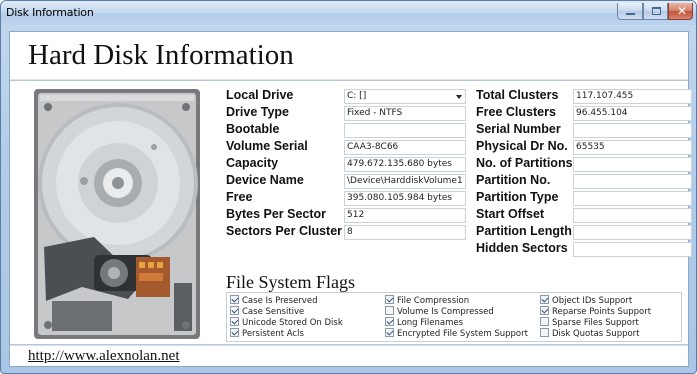  I want to click on footer-divider, so click(349, 345).